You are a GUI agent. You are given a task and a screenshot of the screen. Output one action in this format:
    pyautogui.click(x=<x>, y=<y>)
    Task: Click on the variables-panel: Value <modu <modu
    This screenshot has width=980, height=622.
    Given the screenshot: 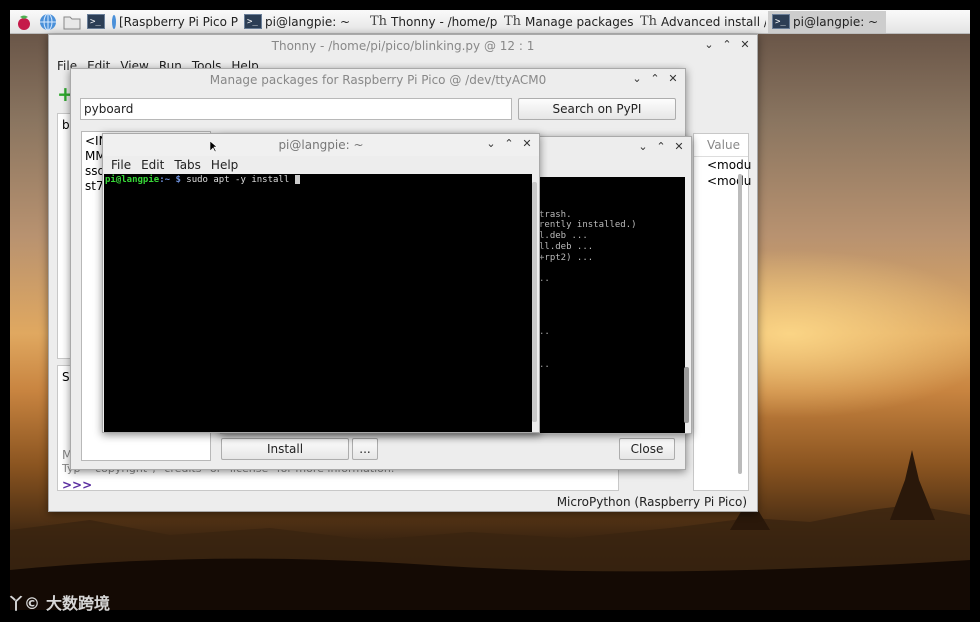 What is the action you would take?
    pyautogui.click(x=722, y=312)
    